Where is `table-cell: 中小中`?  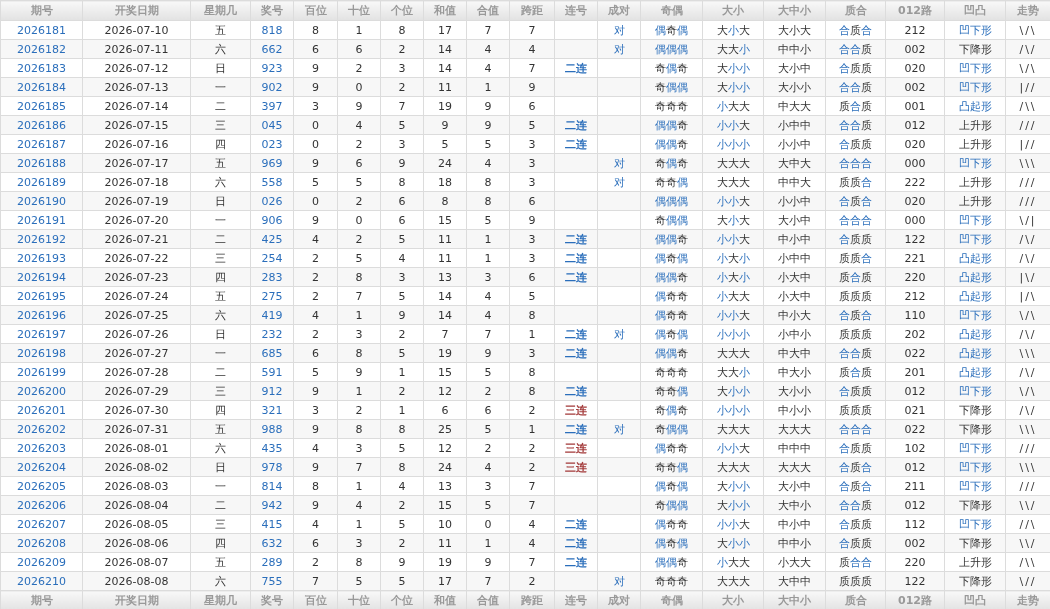
table-cell: 中小中 is located at coordinates (794, 524).